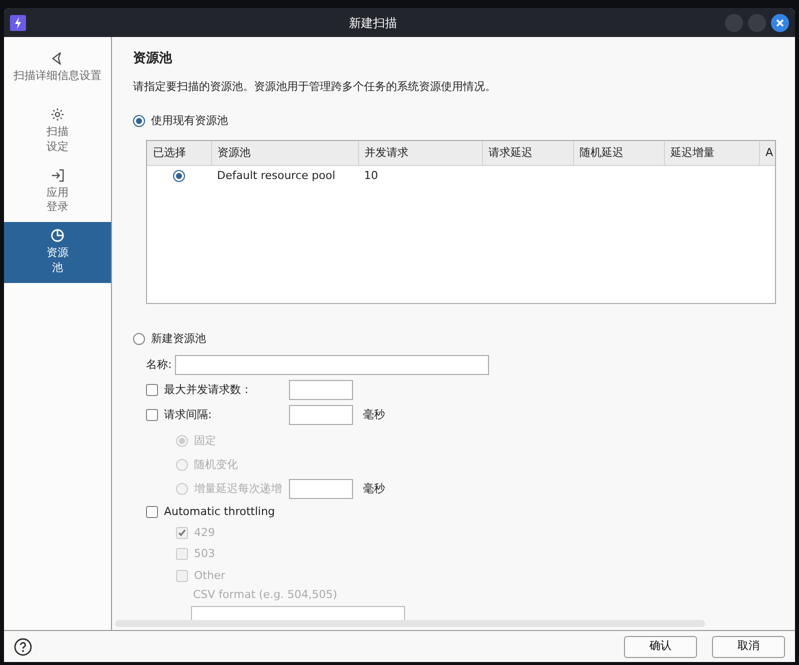 The image size is (799, 665). I want to click on field-label: CSV format (e.g. 504,505), so click(265, 595).